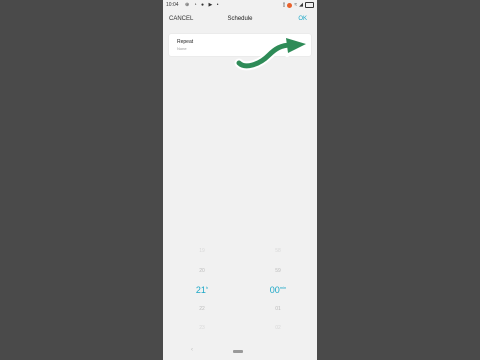 The width and height of the screenshot is (480, 360). Describe the element at coordinates (192, 350) in the screenshot. I see `back-icon: ‹` at that location.